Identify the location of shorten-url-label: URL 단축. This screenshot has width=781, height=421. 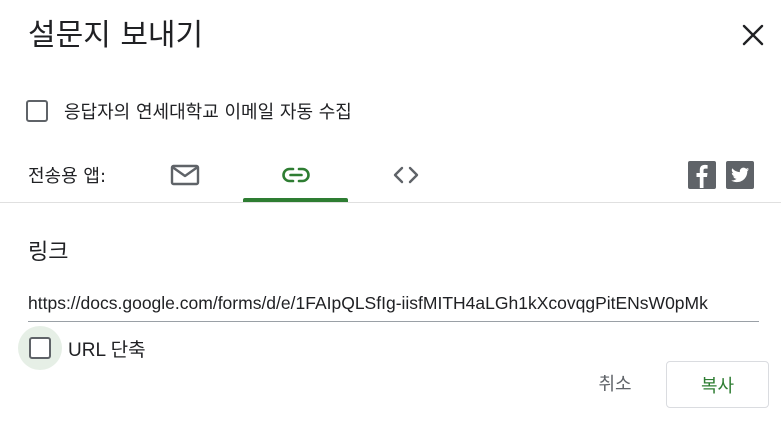
(107, 350).